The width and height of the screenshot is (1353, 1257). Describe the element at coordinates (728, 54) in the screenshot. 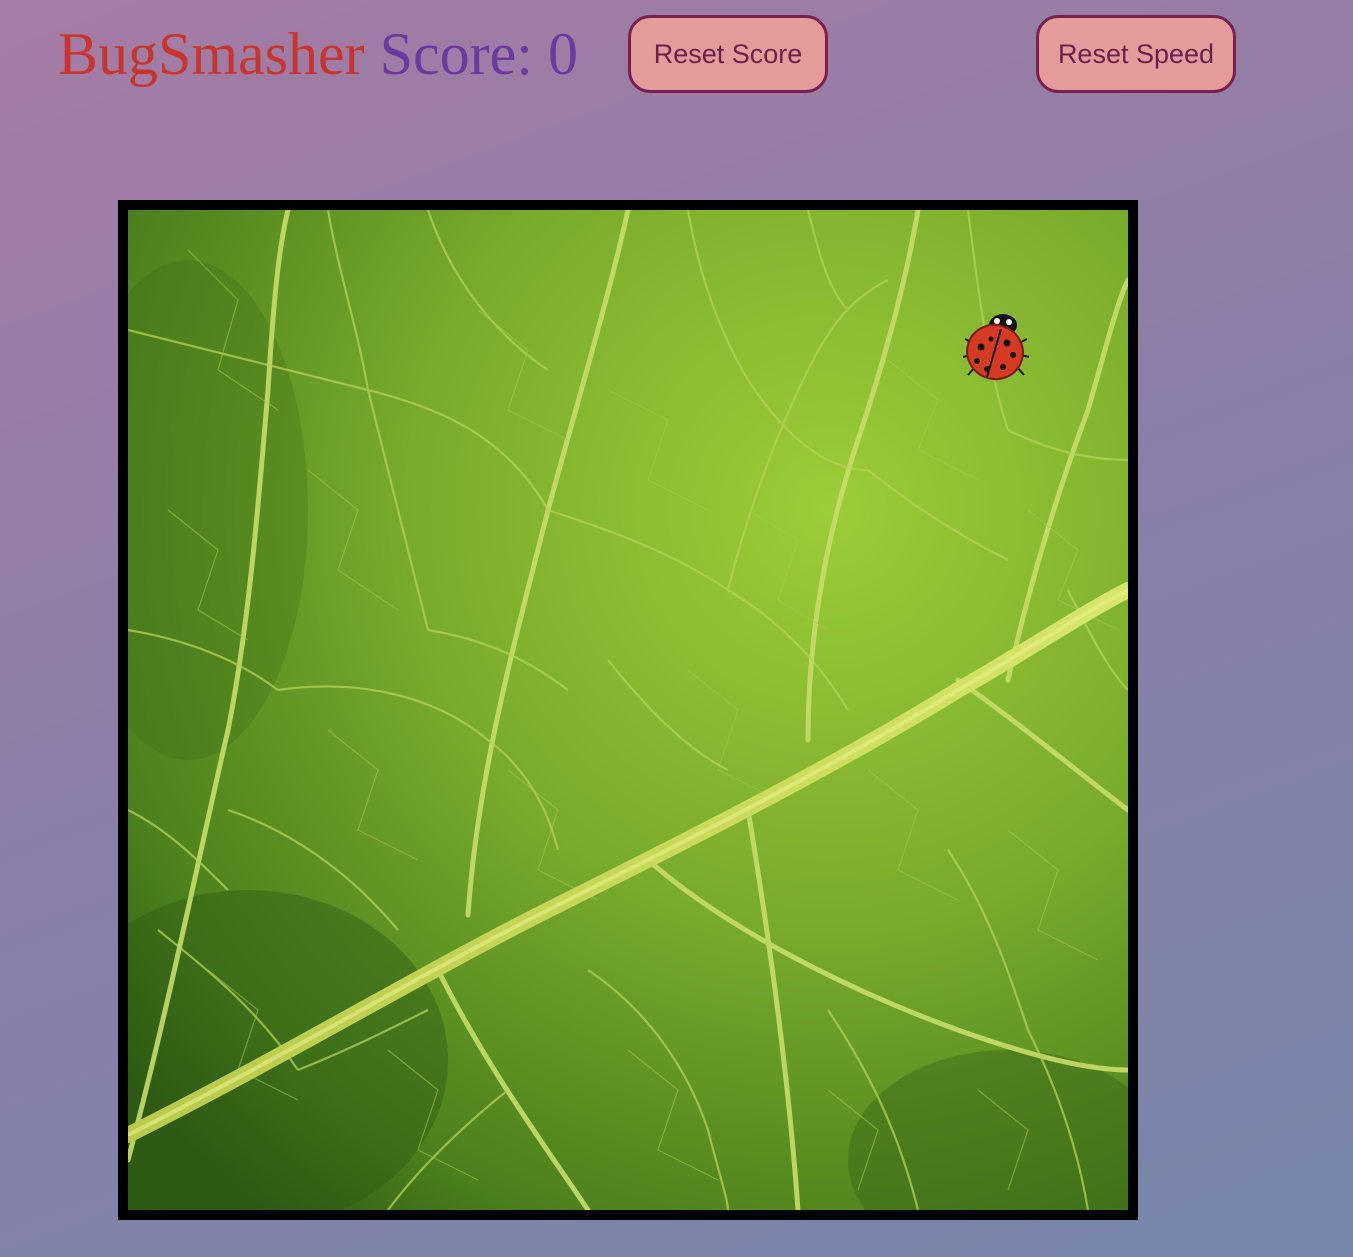

I see `reset-score-button: Reset Score` at that location.